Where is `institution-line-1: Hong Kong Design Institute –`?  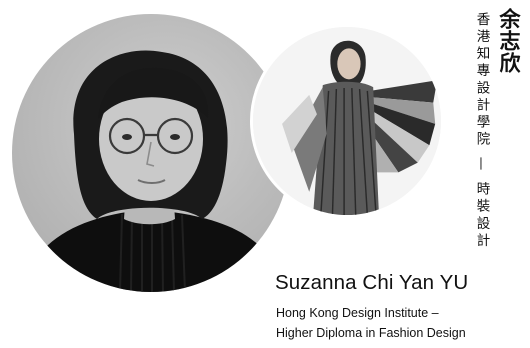 institution-line-1: Hong Kong Design Institute – is located at coordinates (357, 313).